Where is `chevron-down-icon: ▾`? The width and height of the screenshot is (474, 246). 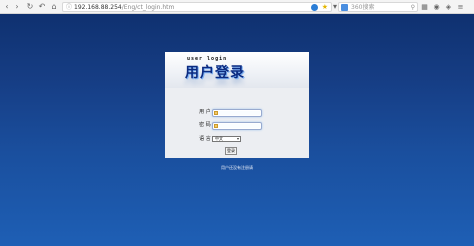 chevron-down-icon: ▾ is located at coordinates (237, 138).